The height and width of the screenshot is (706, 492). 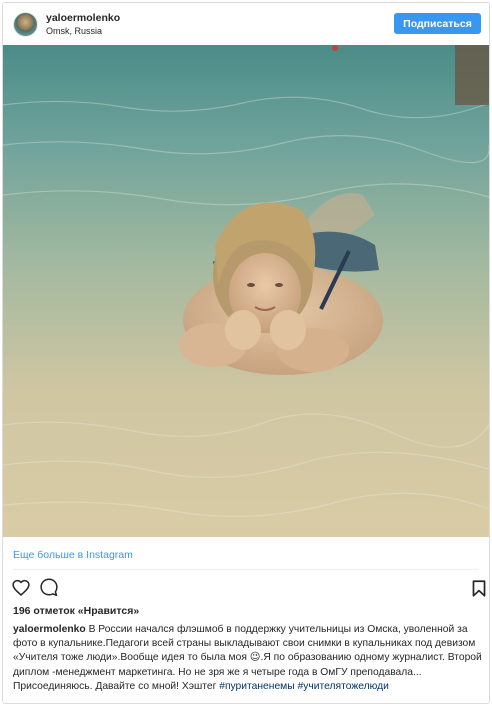 I want to click on username: yaloermolenko, so click(x=83, y=18).